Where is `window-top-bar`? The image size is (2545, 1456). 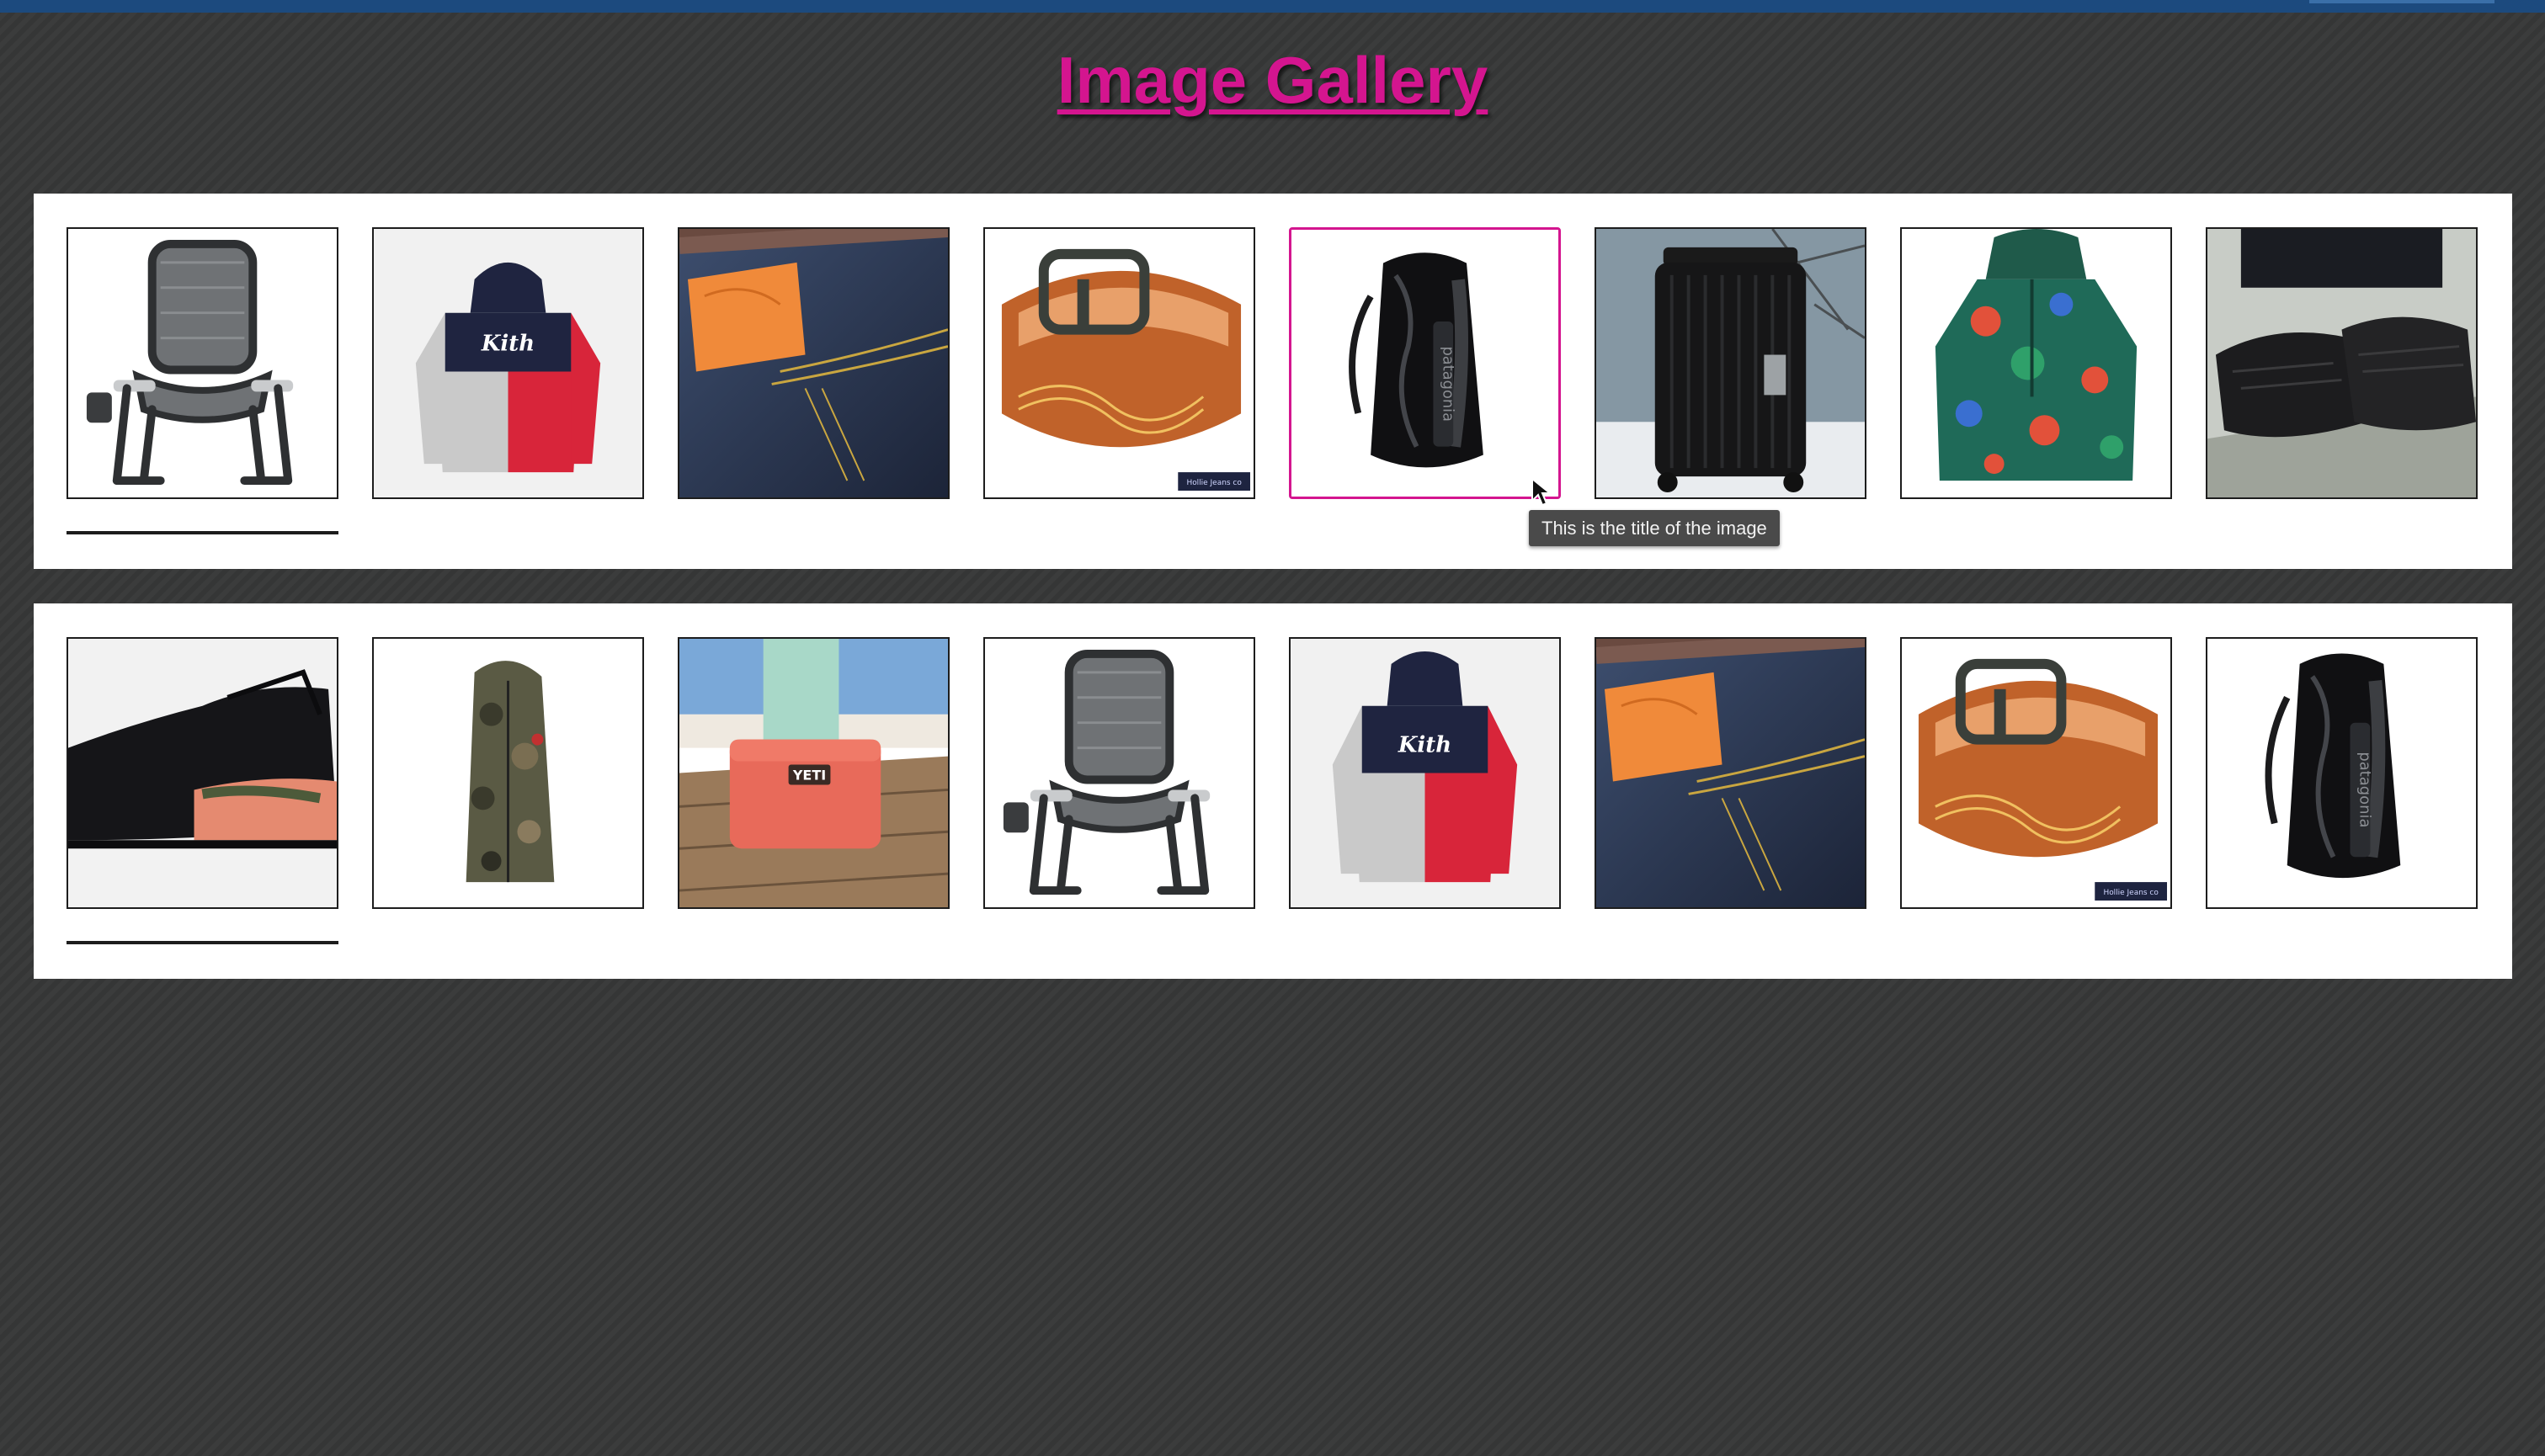
window-top-bar is located at coordinates (1272, 6).